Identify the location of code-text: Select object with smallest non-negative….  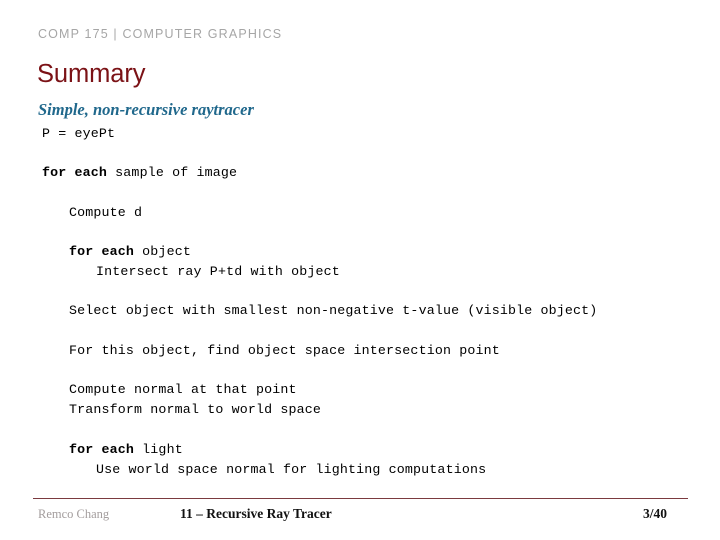
(333, 311).